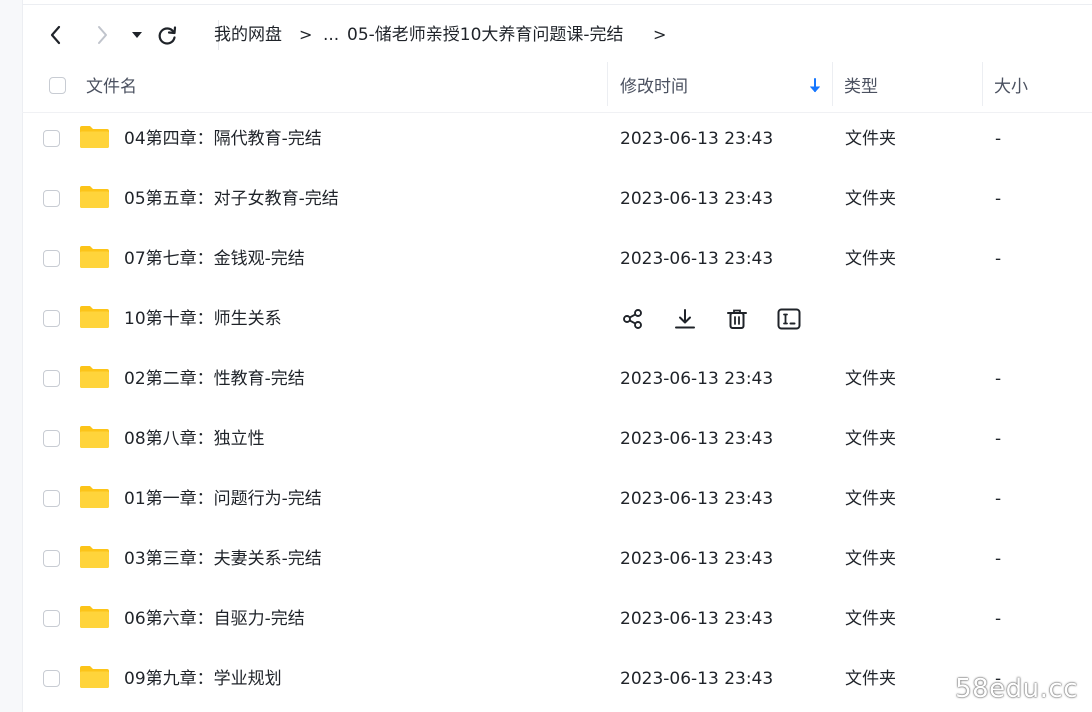 Image resolution: width=1092 pixels, height=712 pixels. I want to click on refresh-button, so click(167, 35).